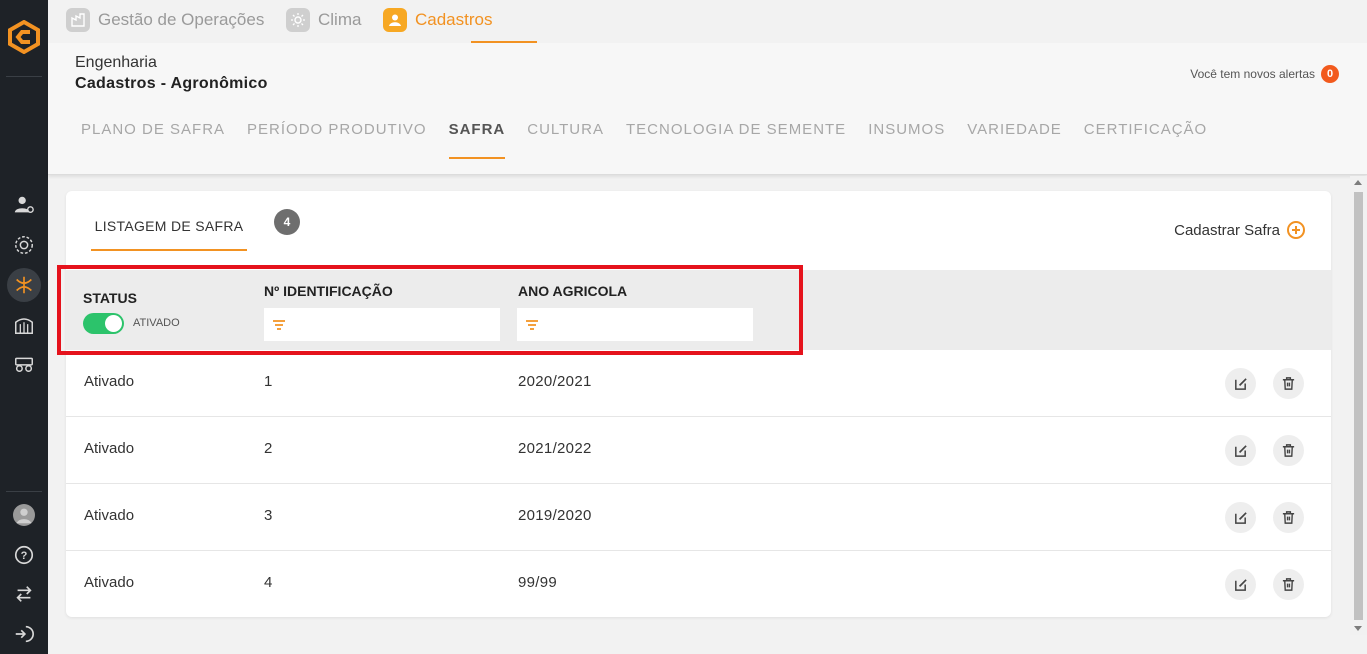  I want to click on switch-icon, so click(24, 594).